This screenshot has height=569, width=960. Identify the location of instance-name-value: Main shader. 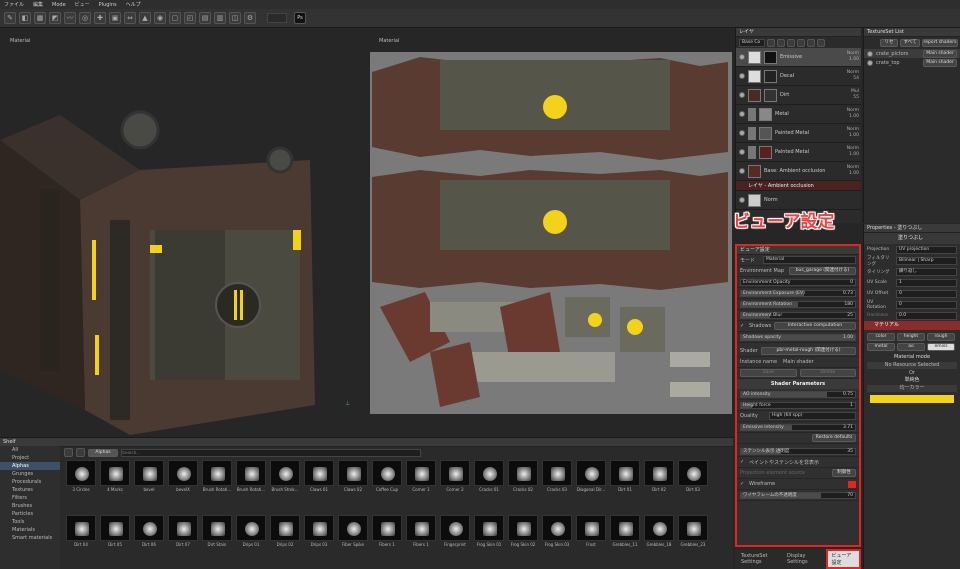
(819, 362).